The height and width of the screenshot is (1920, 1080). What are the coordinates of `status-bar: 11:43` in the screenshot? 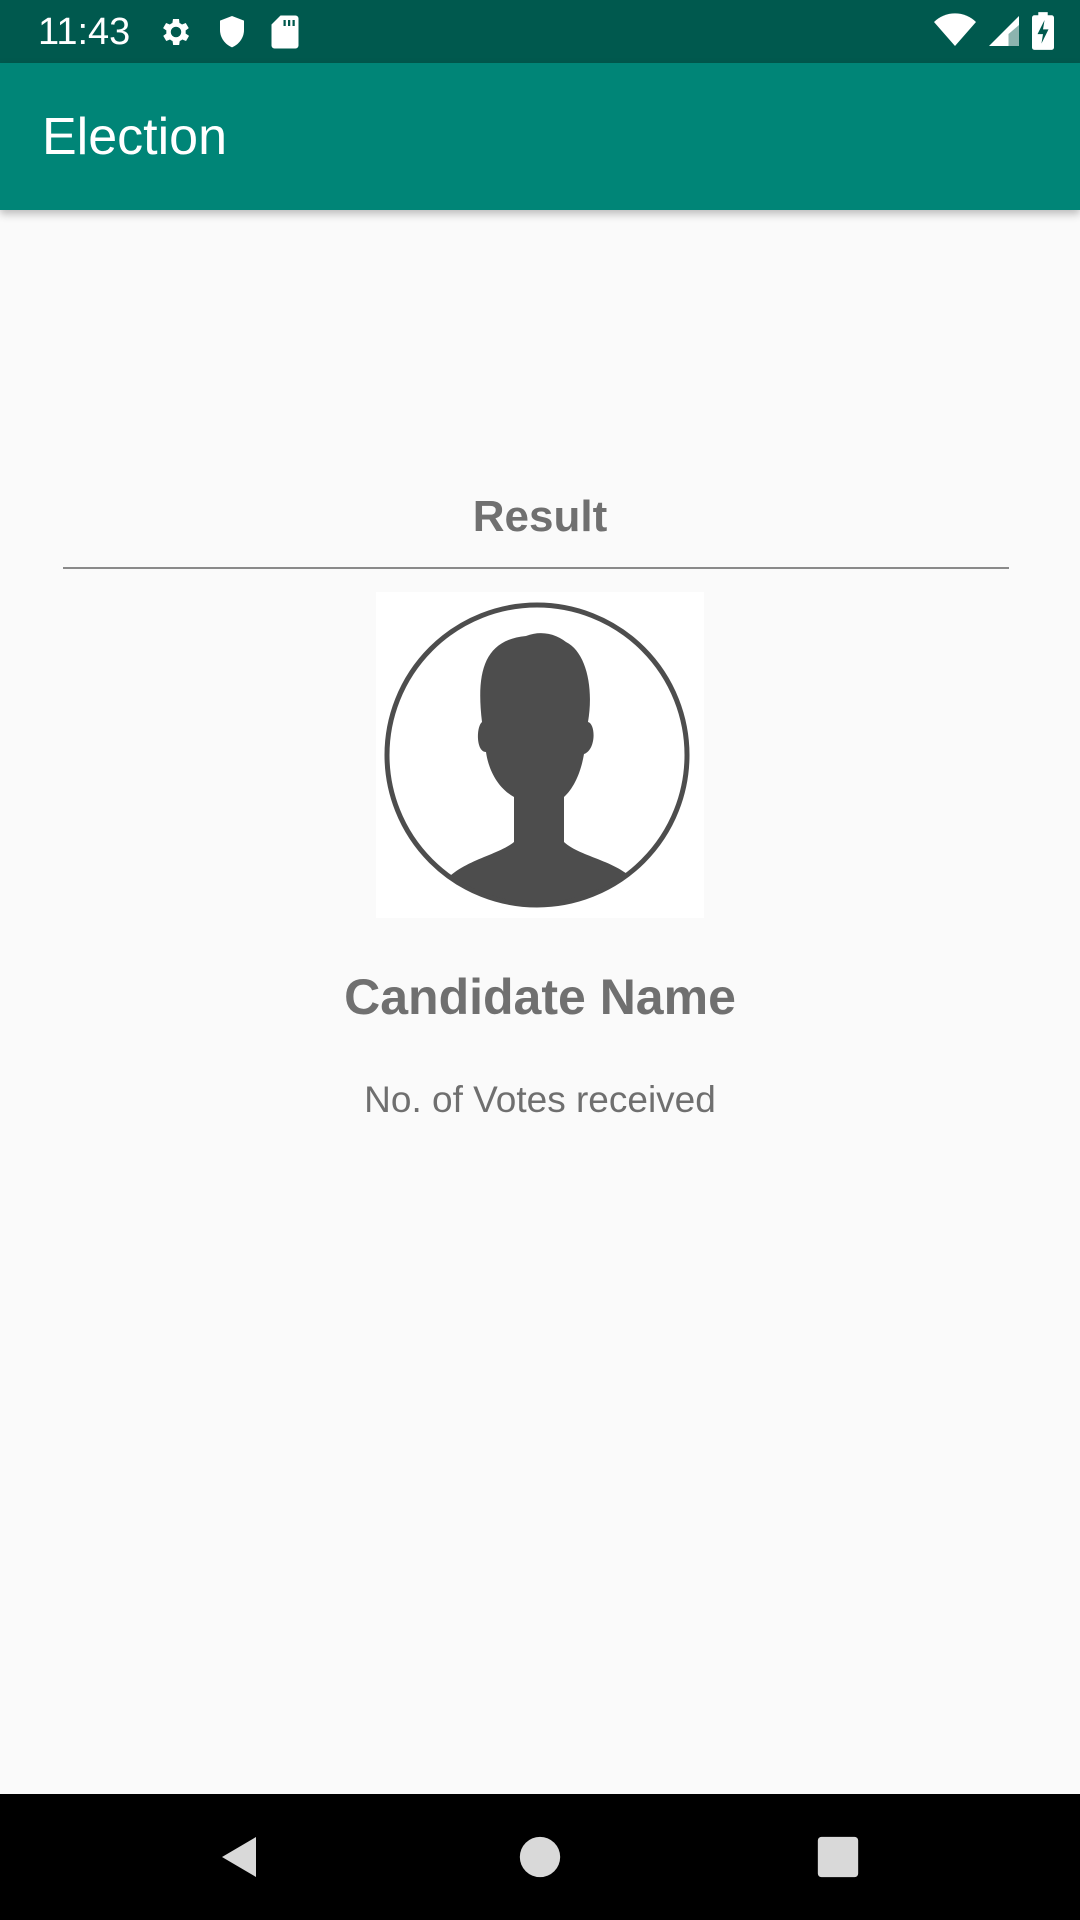 It's located at (540, 31).